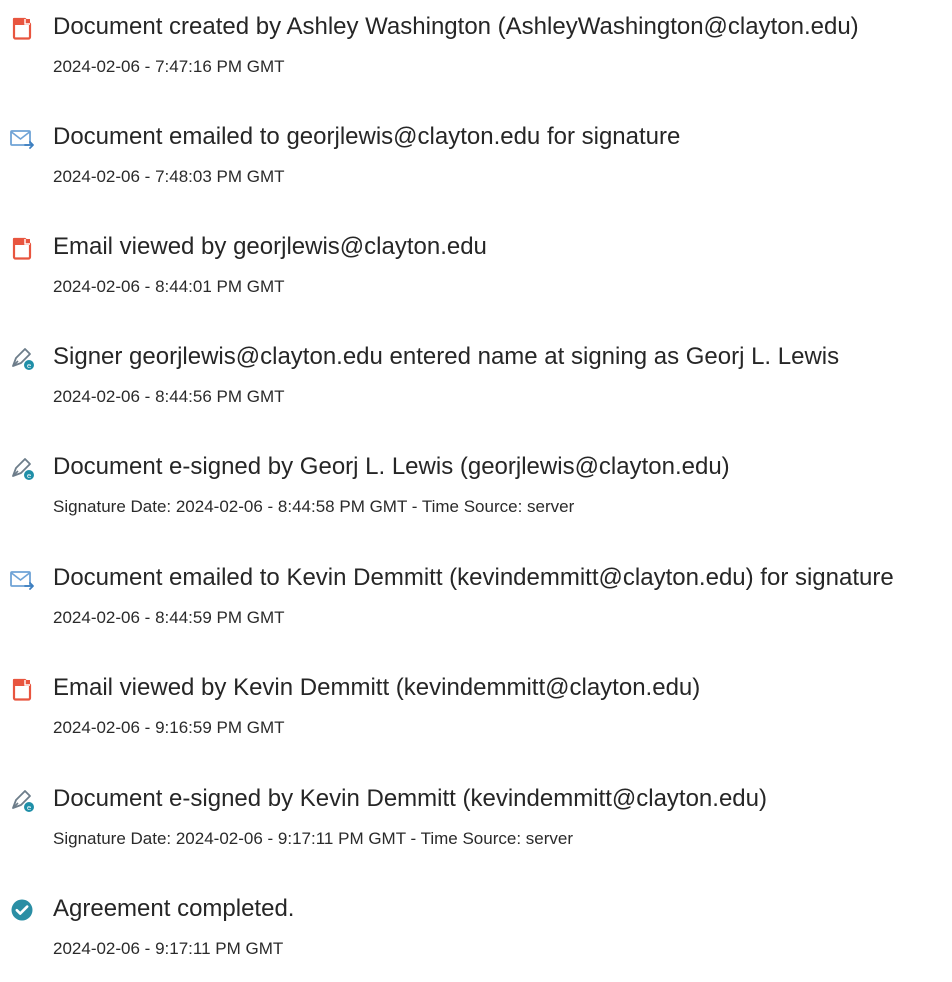  I want to click on signer-pen-icon: e, so click(22, 358).